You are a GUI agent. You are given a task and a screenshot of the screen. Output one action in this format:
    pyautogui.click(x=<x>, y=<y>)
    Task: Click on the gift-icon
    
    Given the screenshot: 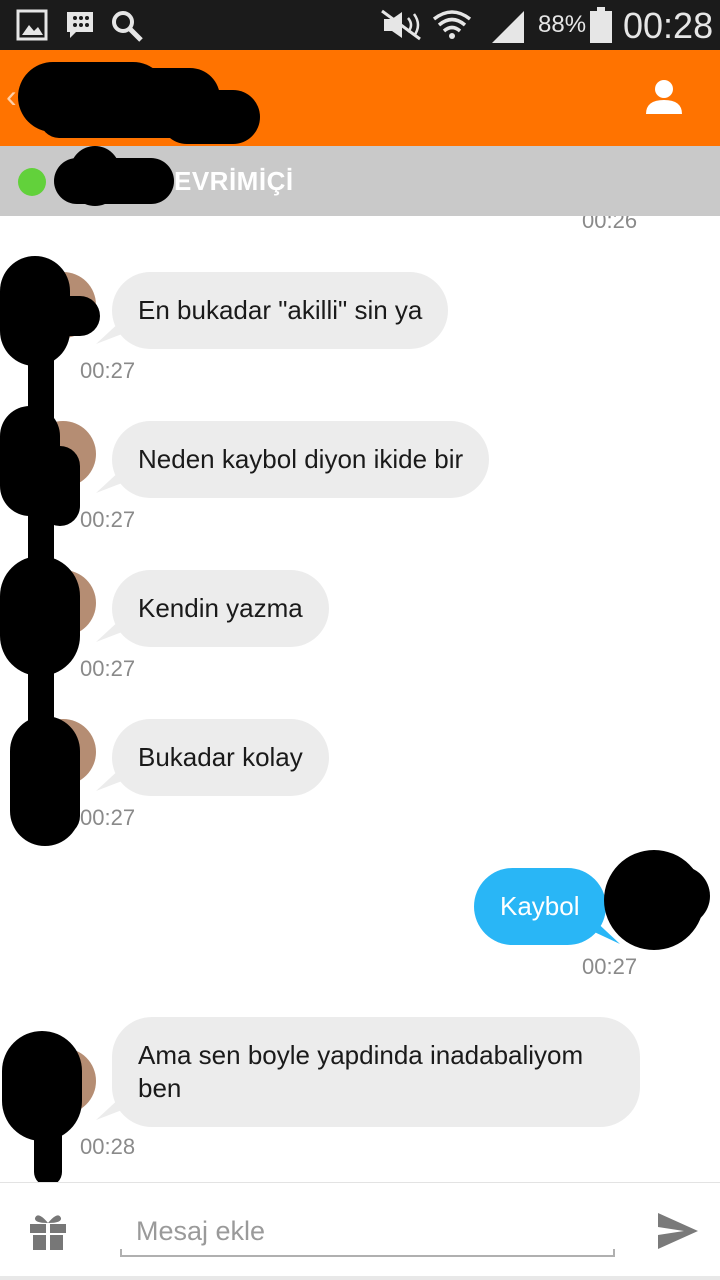 What is the action you would take?
    pyautogui.click(x=48, y=1231)
    